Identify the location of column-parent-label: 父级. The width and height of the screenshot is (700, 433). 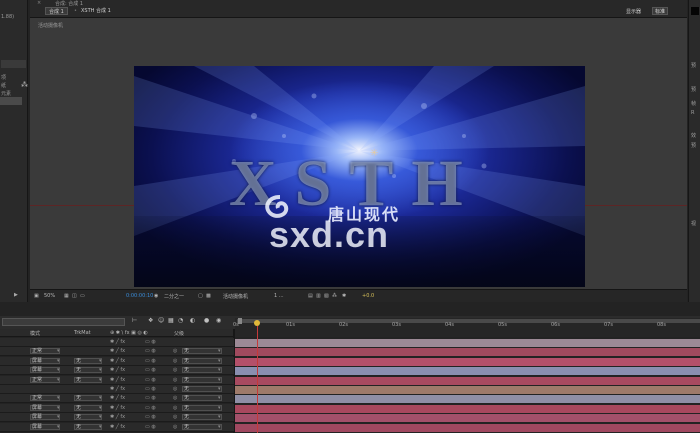
(179, 333).